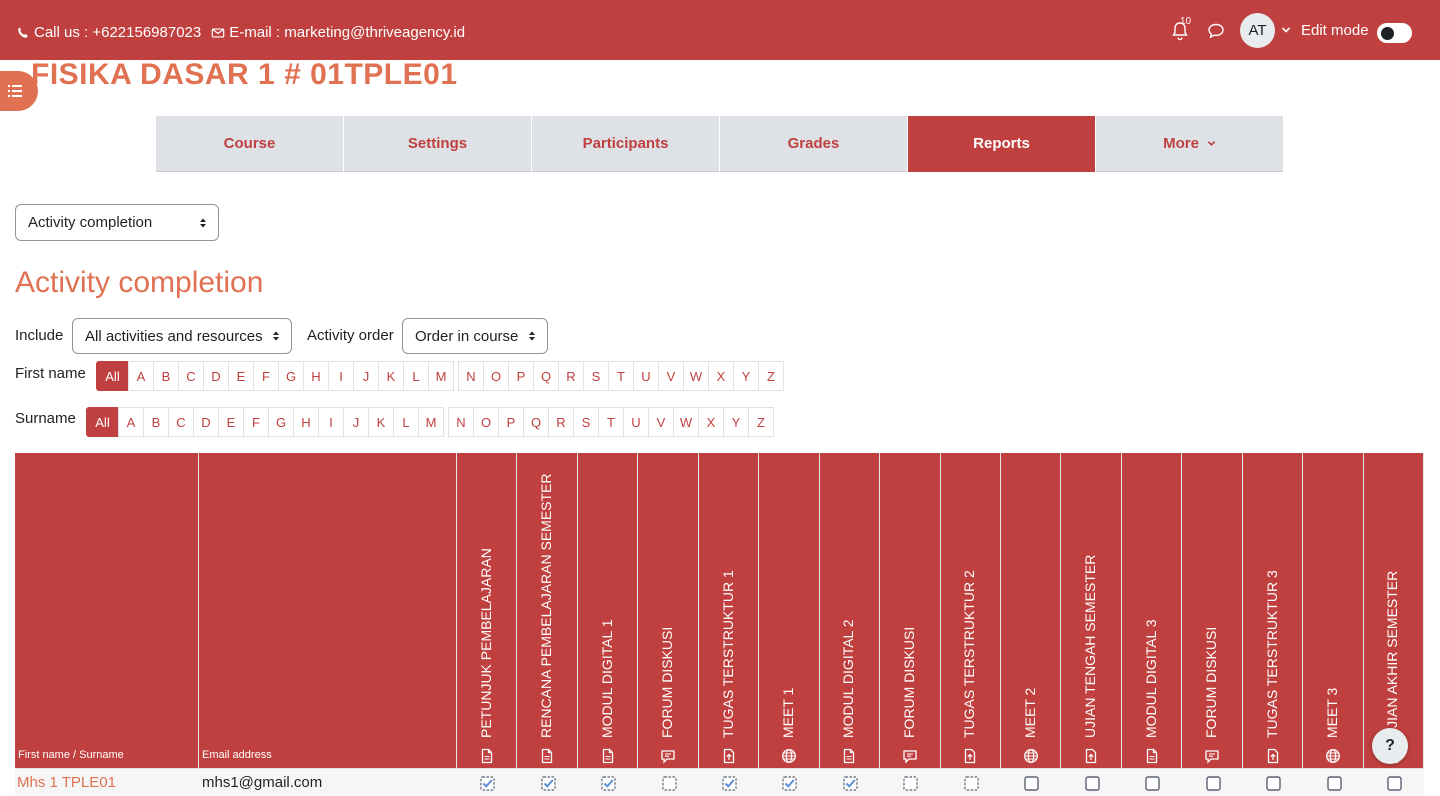 This screenshot has height=796, width=1440. What do you see at coordinates (719, 782) in the screenshot?
I see `table-row: Mhs 1 TPLE01 mhs1@gmail.com` at bounding box center [719, 782].